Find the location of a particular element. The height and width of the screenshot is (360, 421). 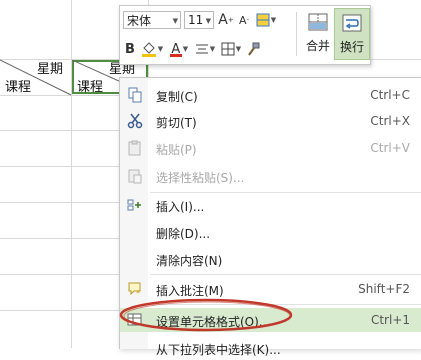

menu-item-copy: 复制(C) Ctrl+C is located at coordinates (270, 95).